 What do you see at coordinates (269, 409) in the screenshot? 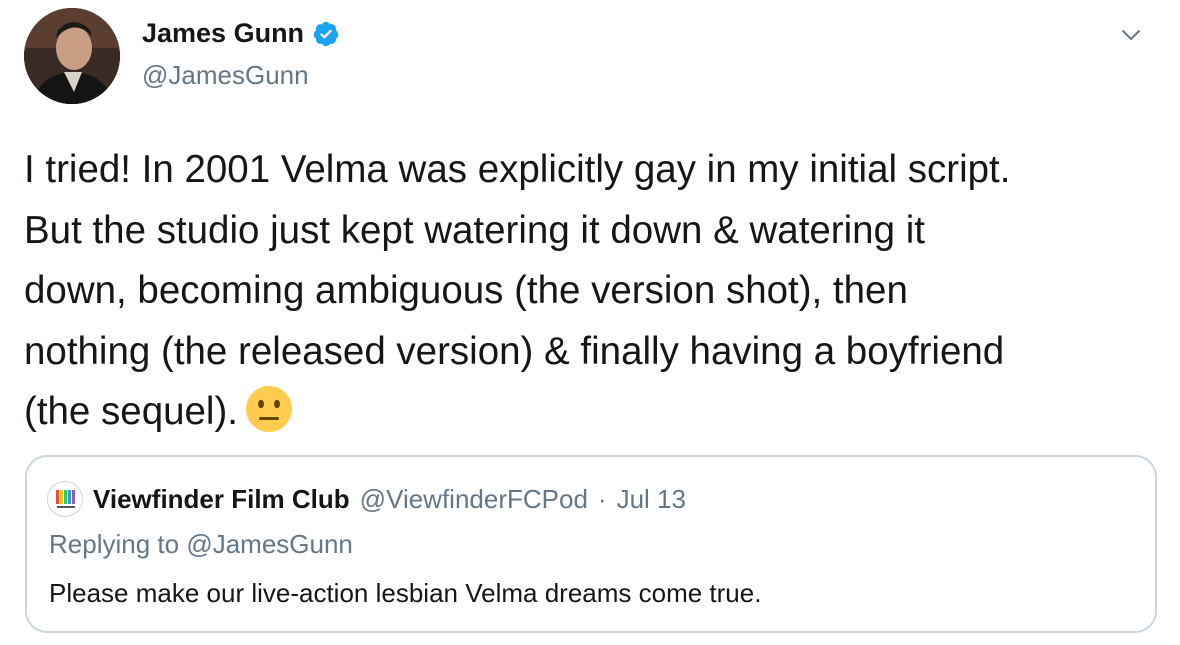
I see `neutral-face-emoji` at bounding box center [269, 409].